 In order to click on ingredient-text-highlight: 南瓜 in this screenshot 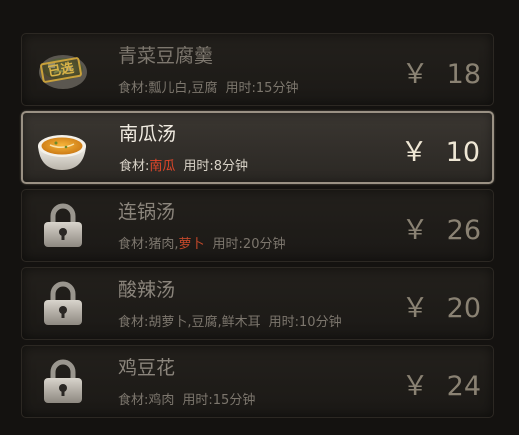, I will do `click(162, 166)`.